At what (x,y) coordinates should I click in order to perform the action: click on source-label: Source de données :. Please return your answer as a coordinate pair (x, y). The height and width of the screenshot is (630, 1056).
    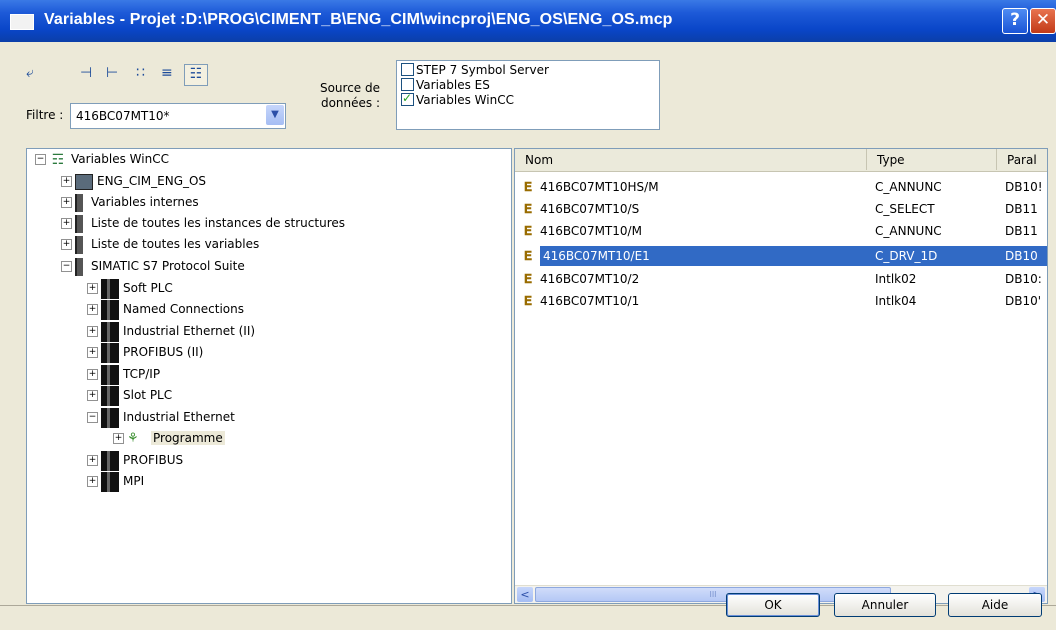
    Looking at the image, I should click on (340, 96).